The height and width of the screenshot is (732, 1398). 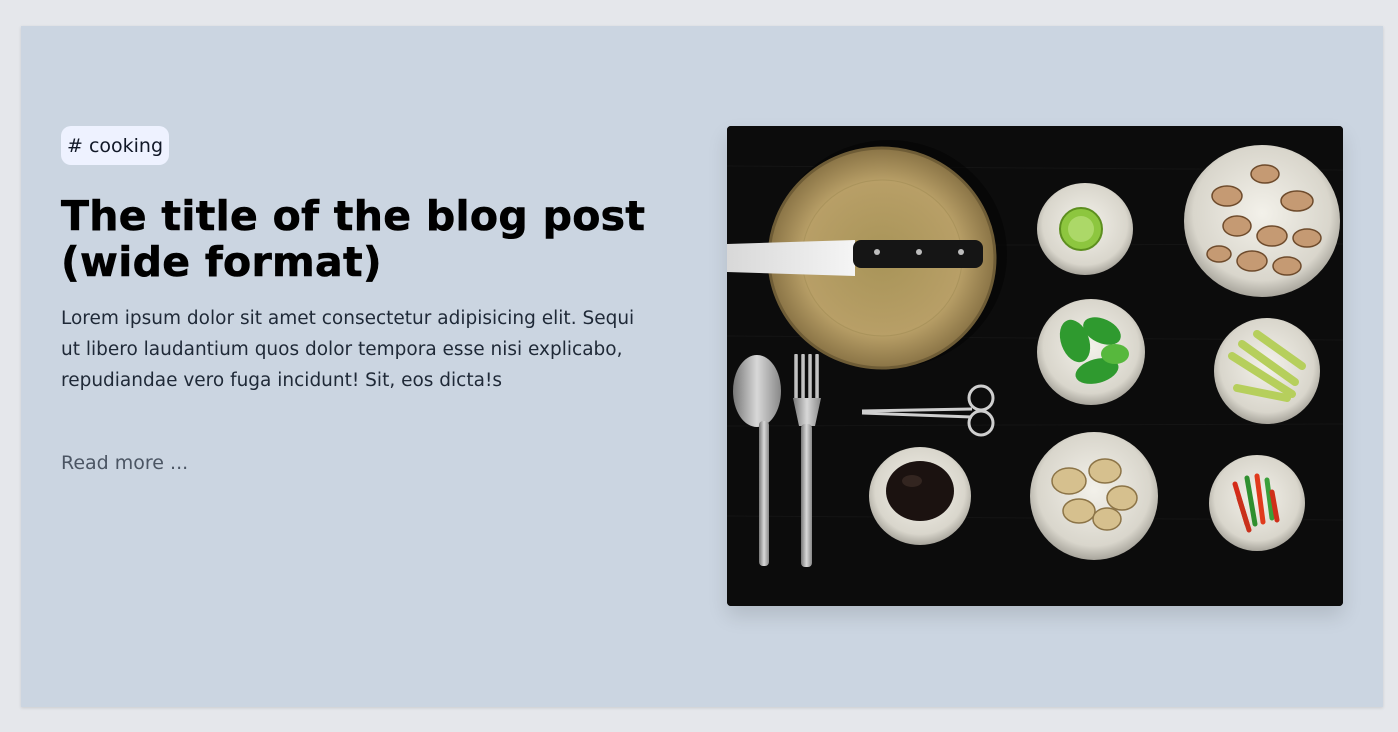 I want to click on post-title-line-1: The title of the blog post, so click(x=353, y=216).